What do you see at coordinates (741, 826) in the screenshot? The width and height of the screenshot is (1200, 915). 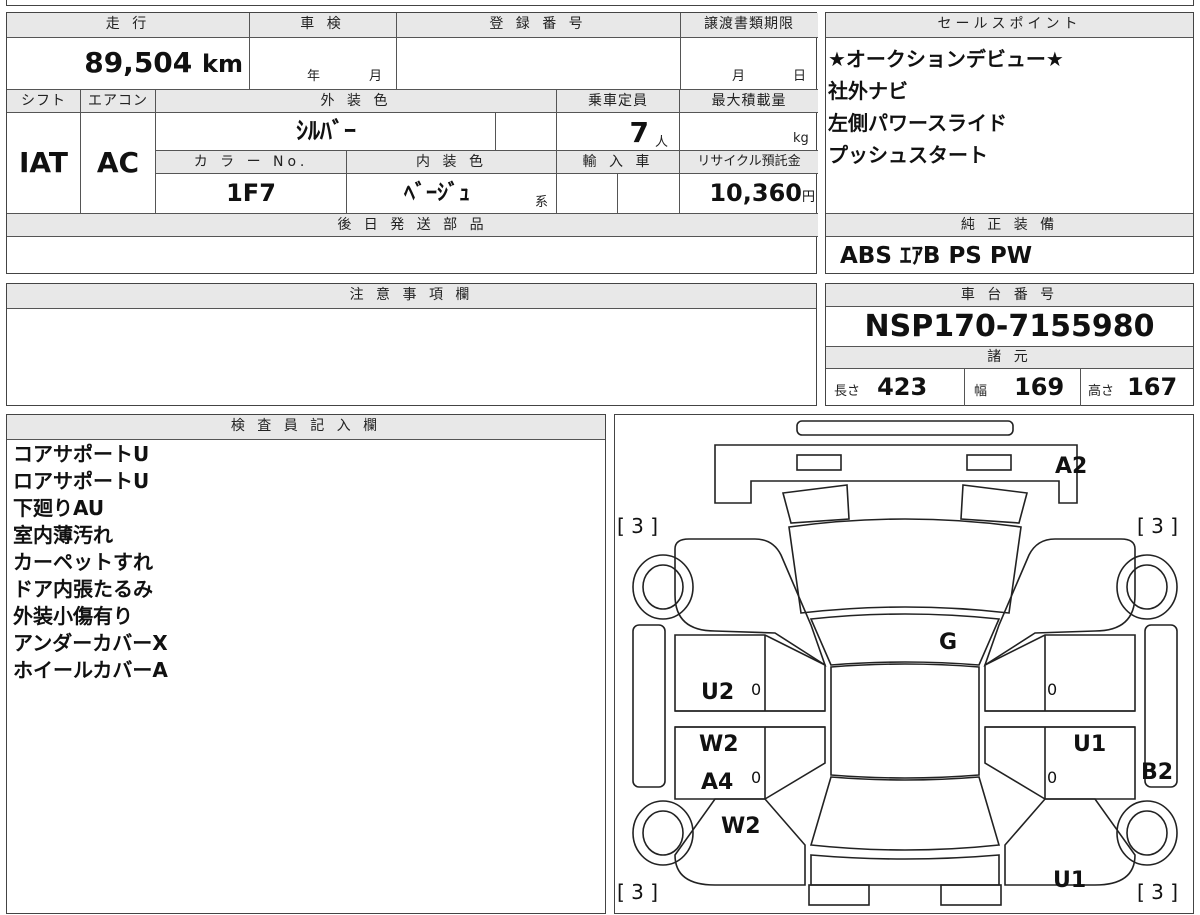 I see `mark-w2-rear: W2` at bounding box center [741, 826].